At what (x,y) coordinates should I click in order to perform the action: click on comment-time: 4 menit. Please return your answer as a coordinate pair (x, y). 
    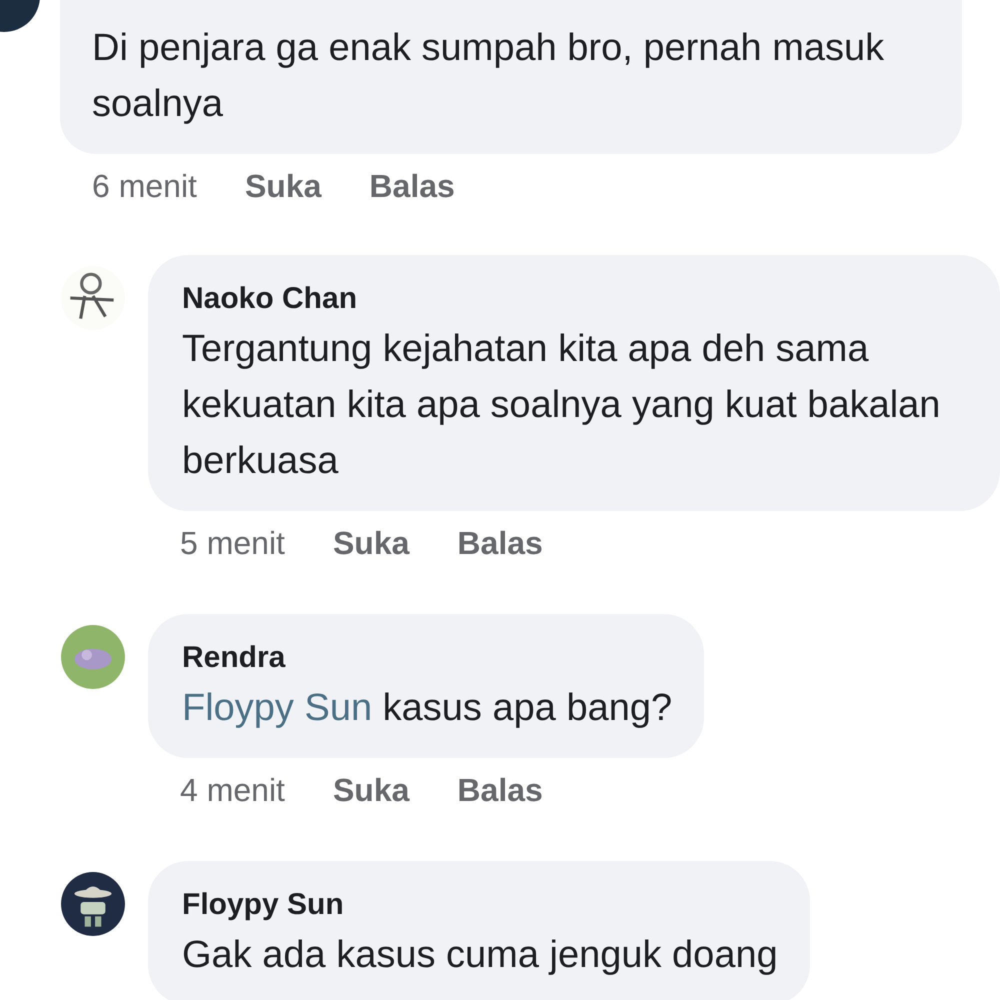
    Looking at the image, I should click on (232, 790).